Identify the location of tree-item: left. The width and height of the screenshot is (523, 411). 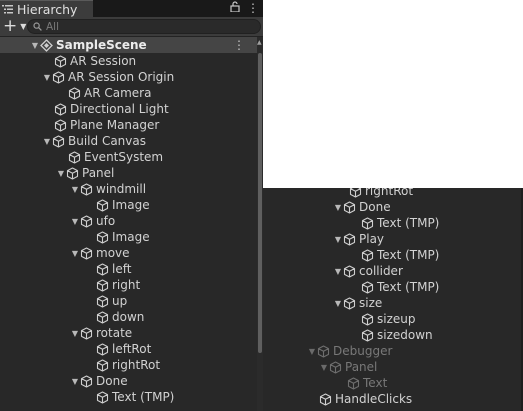
(128, 269).